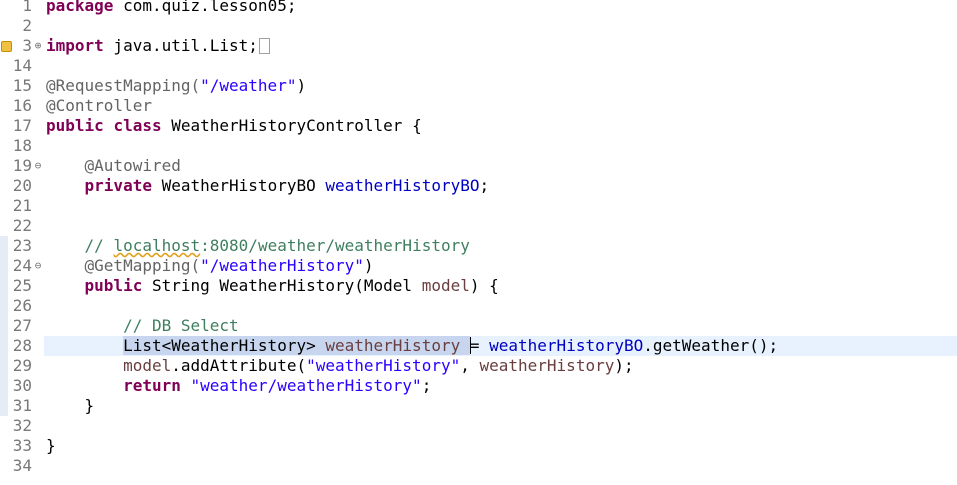 The width and height of the screenshot is (957, 485). Describe the element at coordinates (118, 185) in the screenshot. I see `code-token: private` at that location.